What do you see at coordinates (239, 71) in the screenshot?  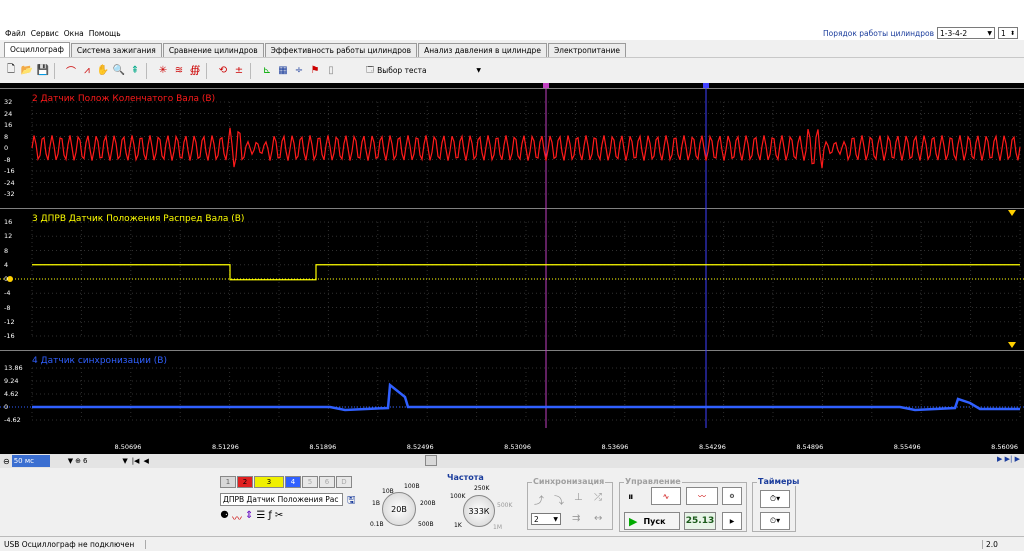 I see `zero-icon: ±` at bounding box center [239, 71].